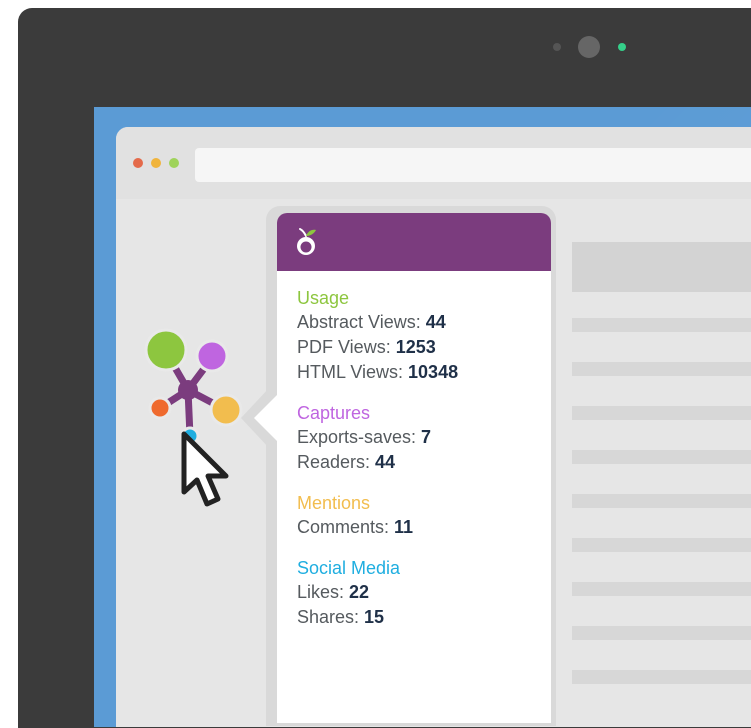 The image size is (751, 728). What do you see at coordinates (433, 372) in the screenshot?
I see `metric-value: 10348` at bounding box center [433, 372].